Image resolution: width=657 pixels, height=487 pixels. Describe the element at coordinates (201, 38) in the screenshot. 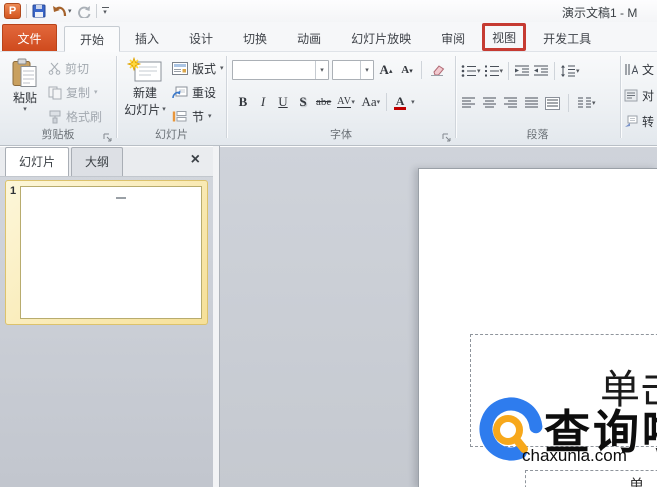

I see `tab-design: 设计` at that location.